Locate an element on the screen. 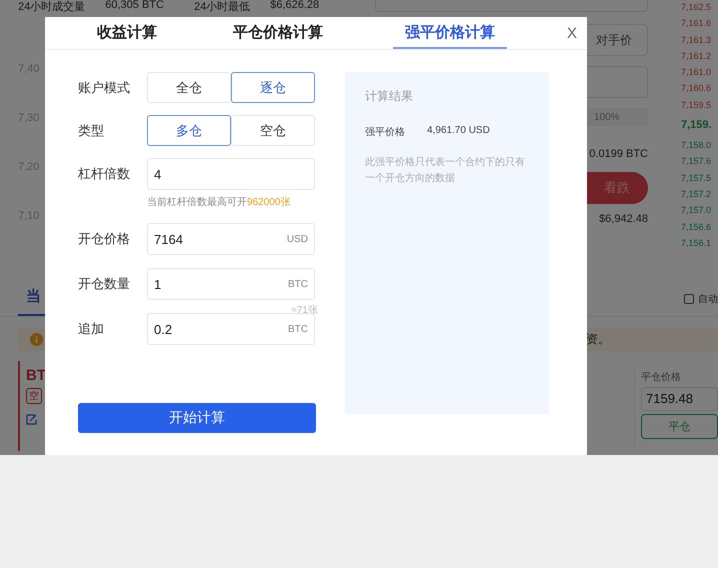  field-label: 开仓价格 is located at coordinates (104, 239).